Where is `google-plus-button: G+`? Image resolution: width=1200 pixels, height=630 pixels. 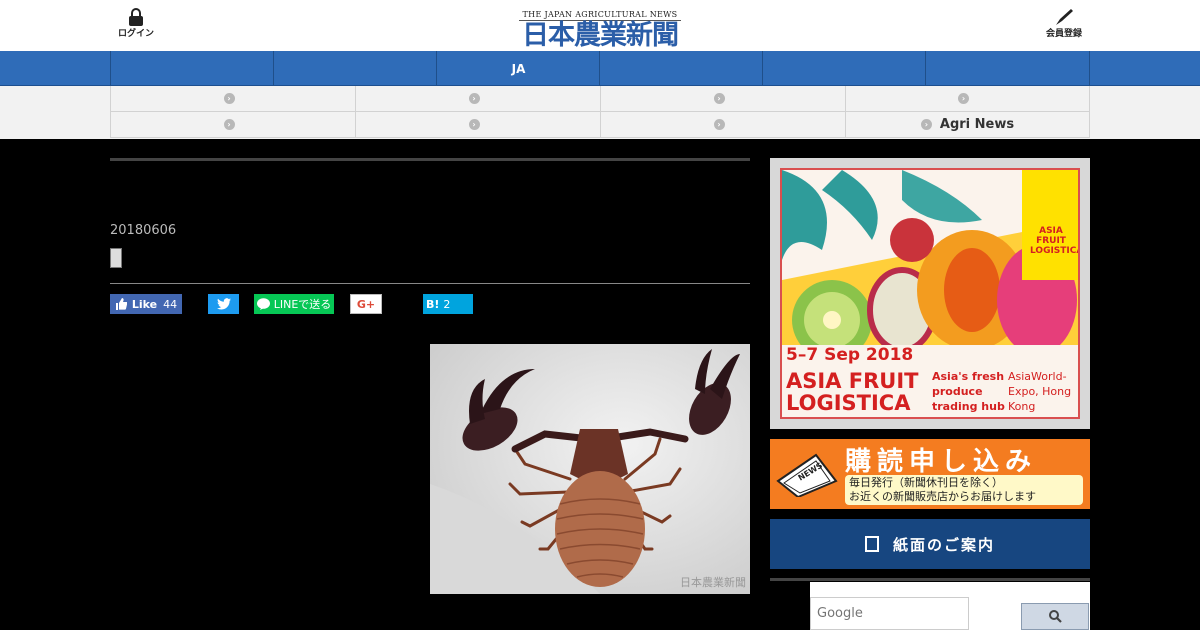
google-plus-button: G+ is located at coordinates (366, 304).